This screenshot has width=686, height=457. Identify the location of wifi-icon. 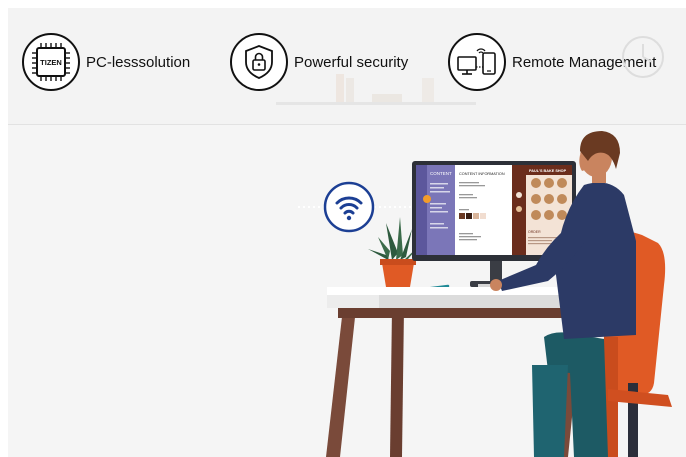
(349, 207).